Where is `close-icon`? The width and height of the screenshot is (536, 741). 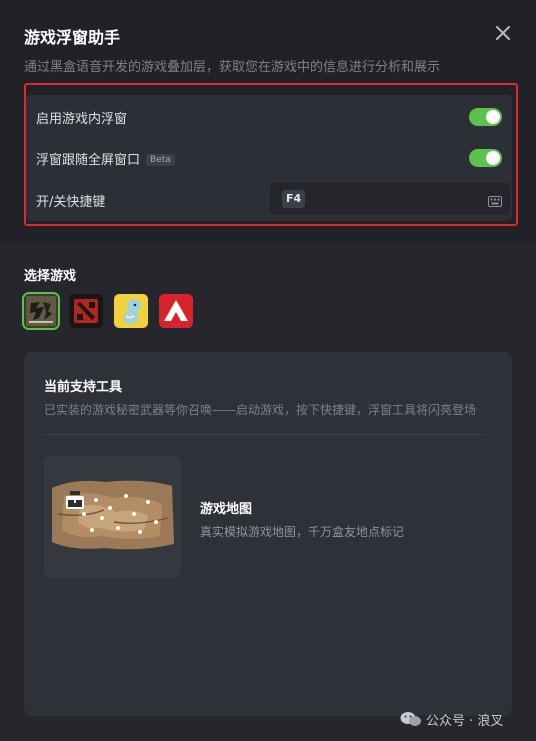
close-icon is located at coordinates (503, 33).